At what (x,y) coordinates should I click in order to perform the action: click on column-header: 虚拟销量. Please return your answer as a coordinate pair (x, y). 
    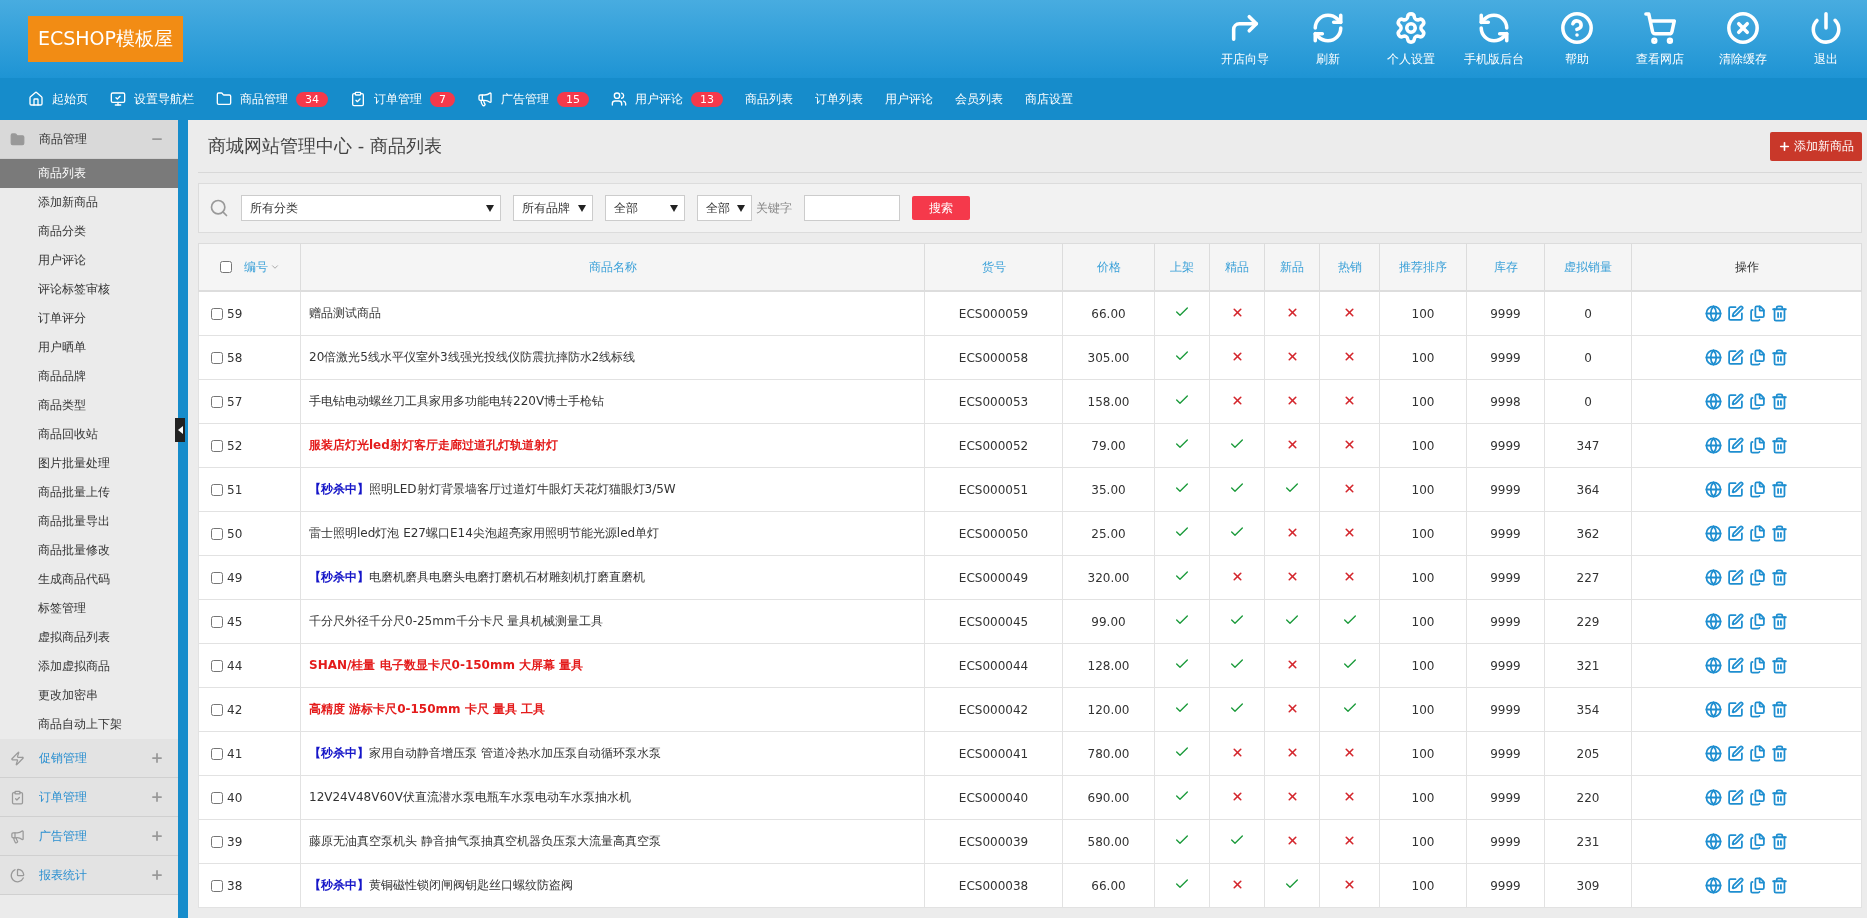
    Looking at the image, I should click on (1588, 267).